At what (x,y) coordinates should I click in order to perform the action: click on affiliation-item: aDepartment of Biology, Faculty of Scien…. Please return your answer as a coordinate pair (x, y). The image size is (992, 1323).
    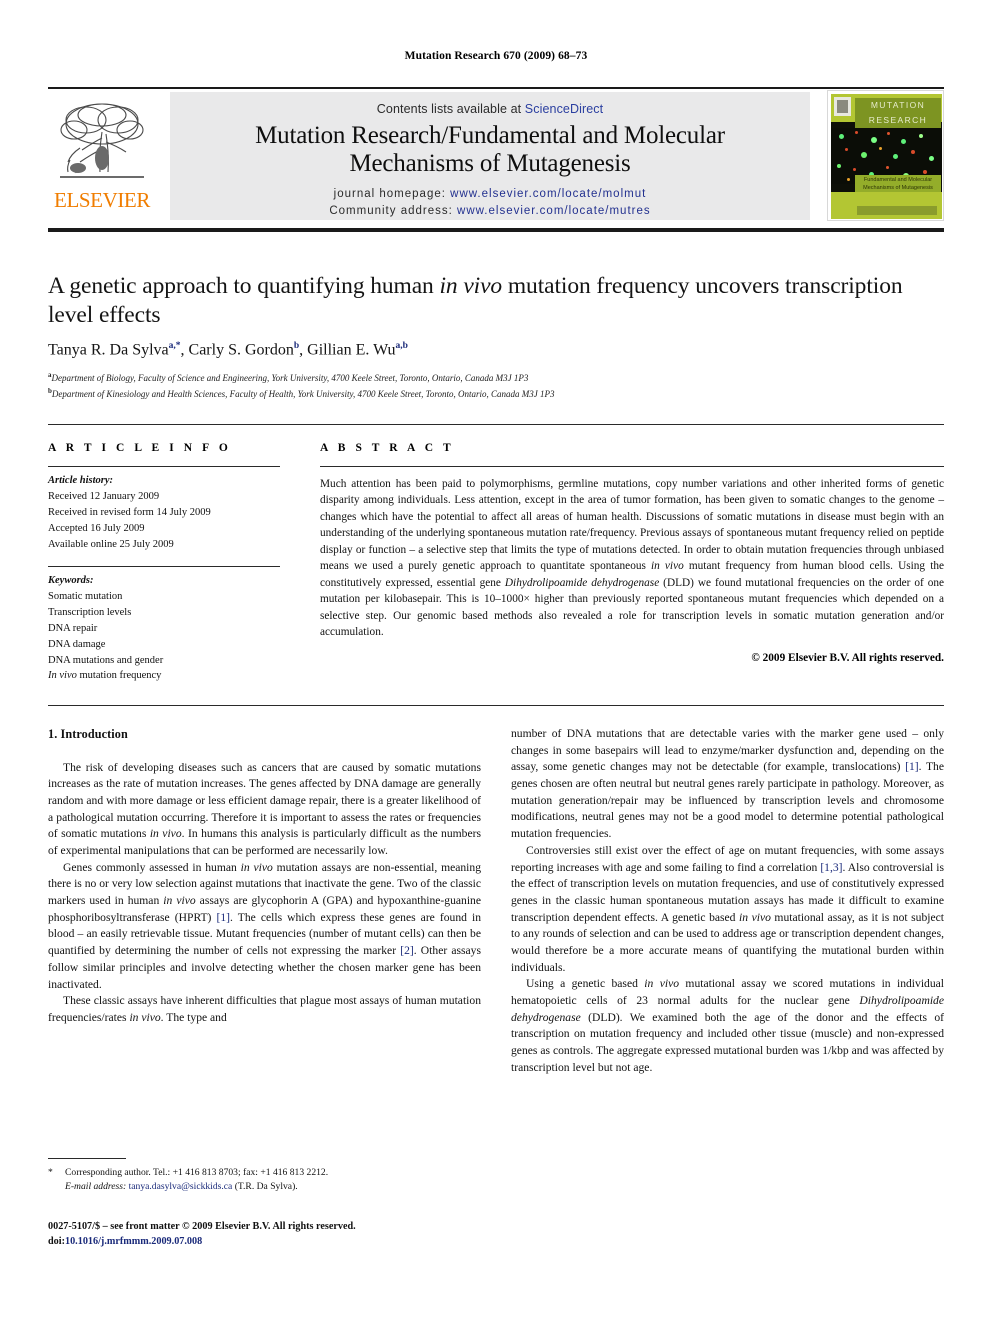
    Looking at the image, I should click on (488, 378).